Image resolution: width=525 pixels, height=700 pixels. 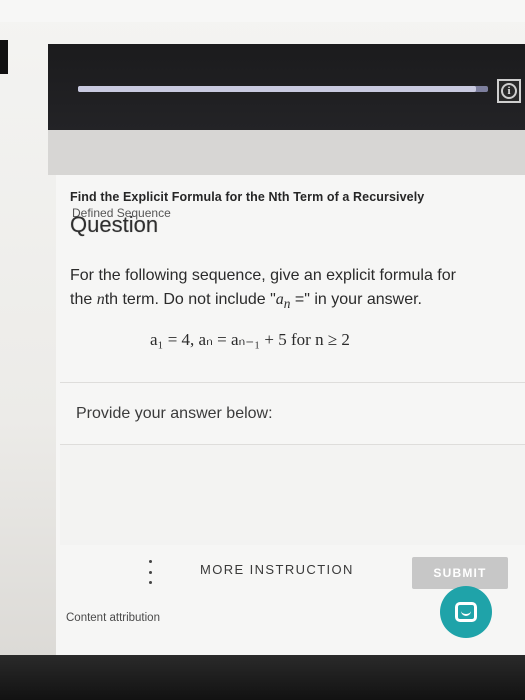 I want to click on question-heading: Question, so click(x=114, y=224).